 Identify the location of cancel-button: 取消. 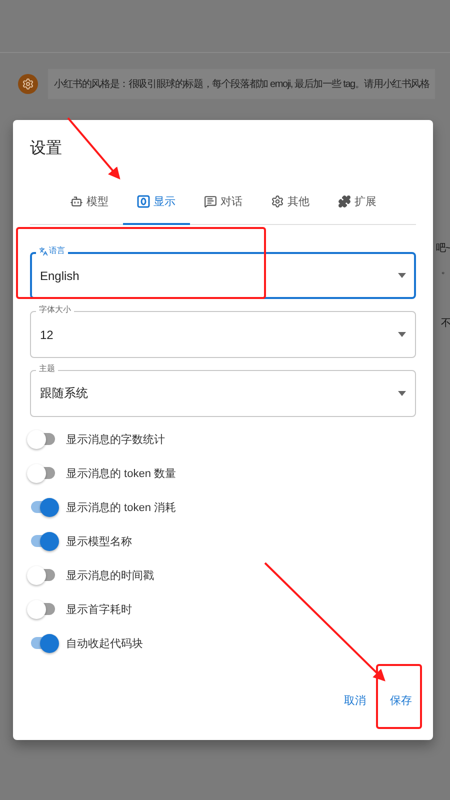
(355, 700).